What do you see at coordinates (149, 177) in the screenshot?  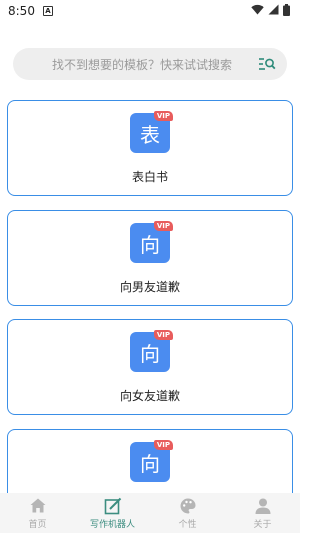 I see `template-title: 表白书` at bounding box center [149, 177].